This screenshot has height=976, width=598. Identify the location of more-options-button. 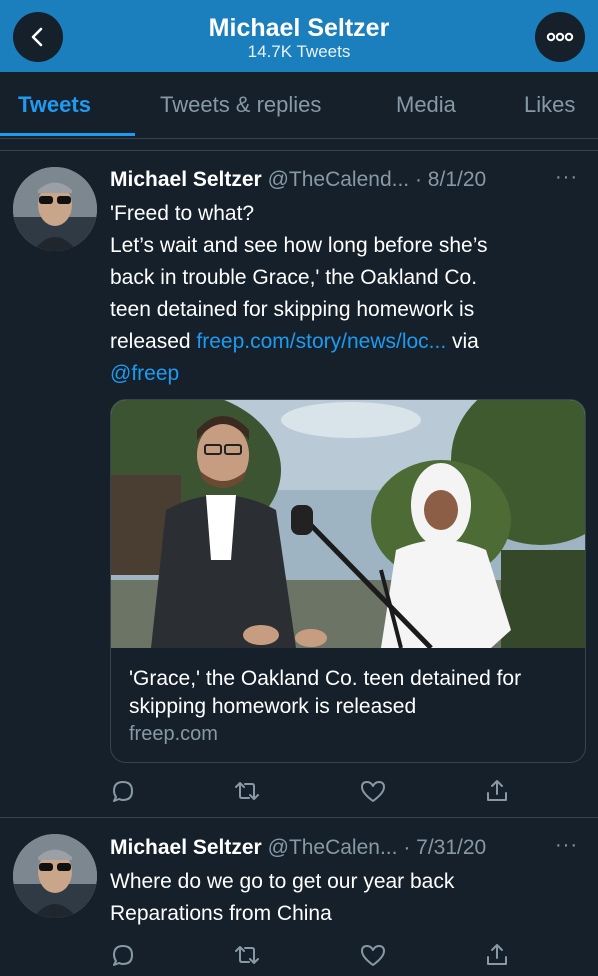
(560, 37).